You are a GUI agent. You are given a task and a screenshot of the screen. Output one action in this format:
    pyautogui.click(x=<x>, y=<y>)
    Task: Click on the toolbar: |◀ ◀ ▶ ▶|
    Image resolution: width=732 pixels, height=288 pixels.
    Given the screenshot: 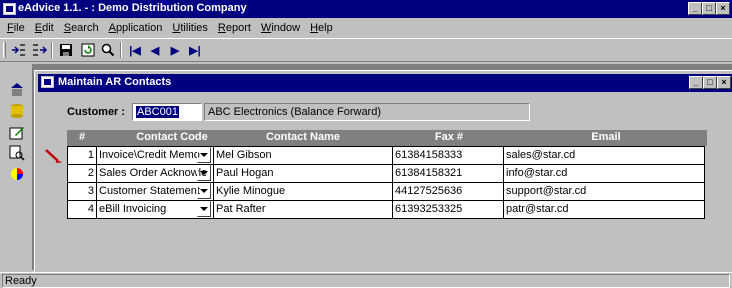 What is the action you would take?
    pyautogui.click(x=366, y=50)
    